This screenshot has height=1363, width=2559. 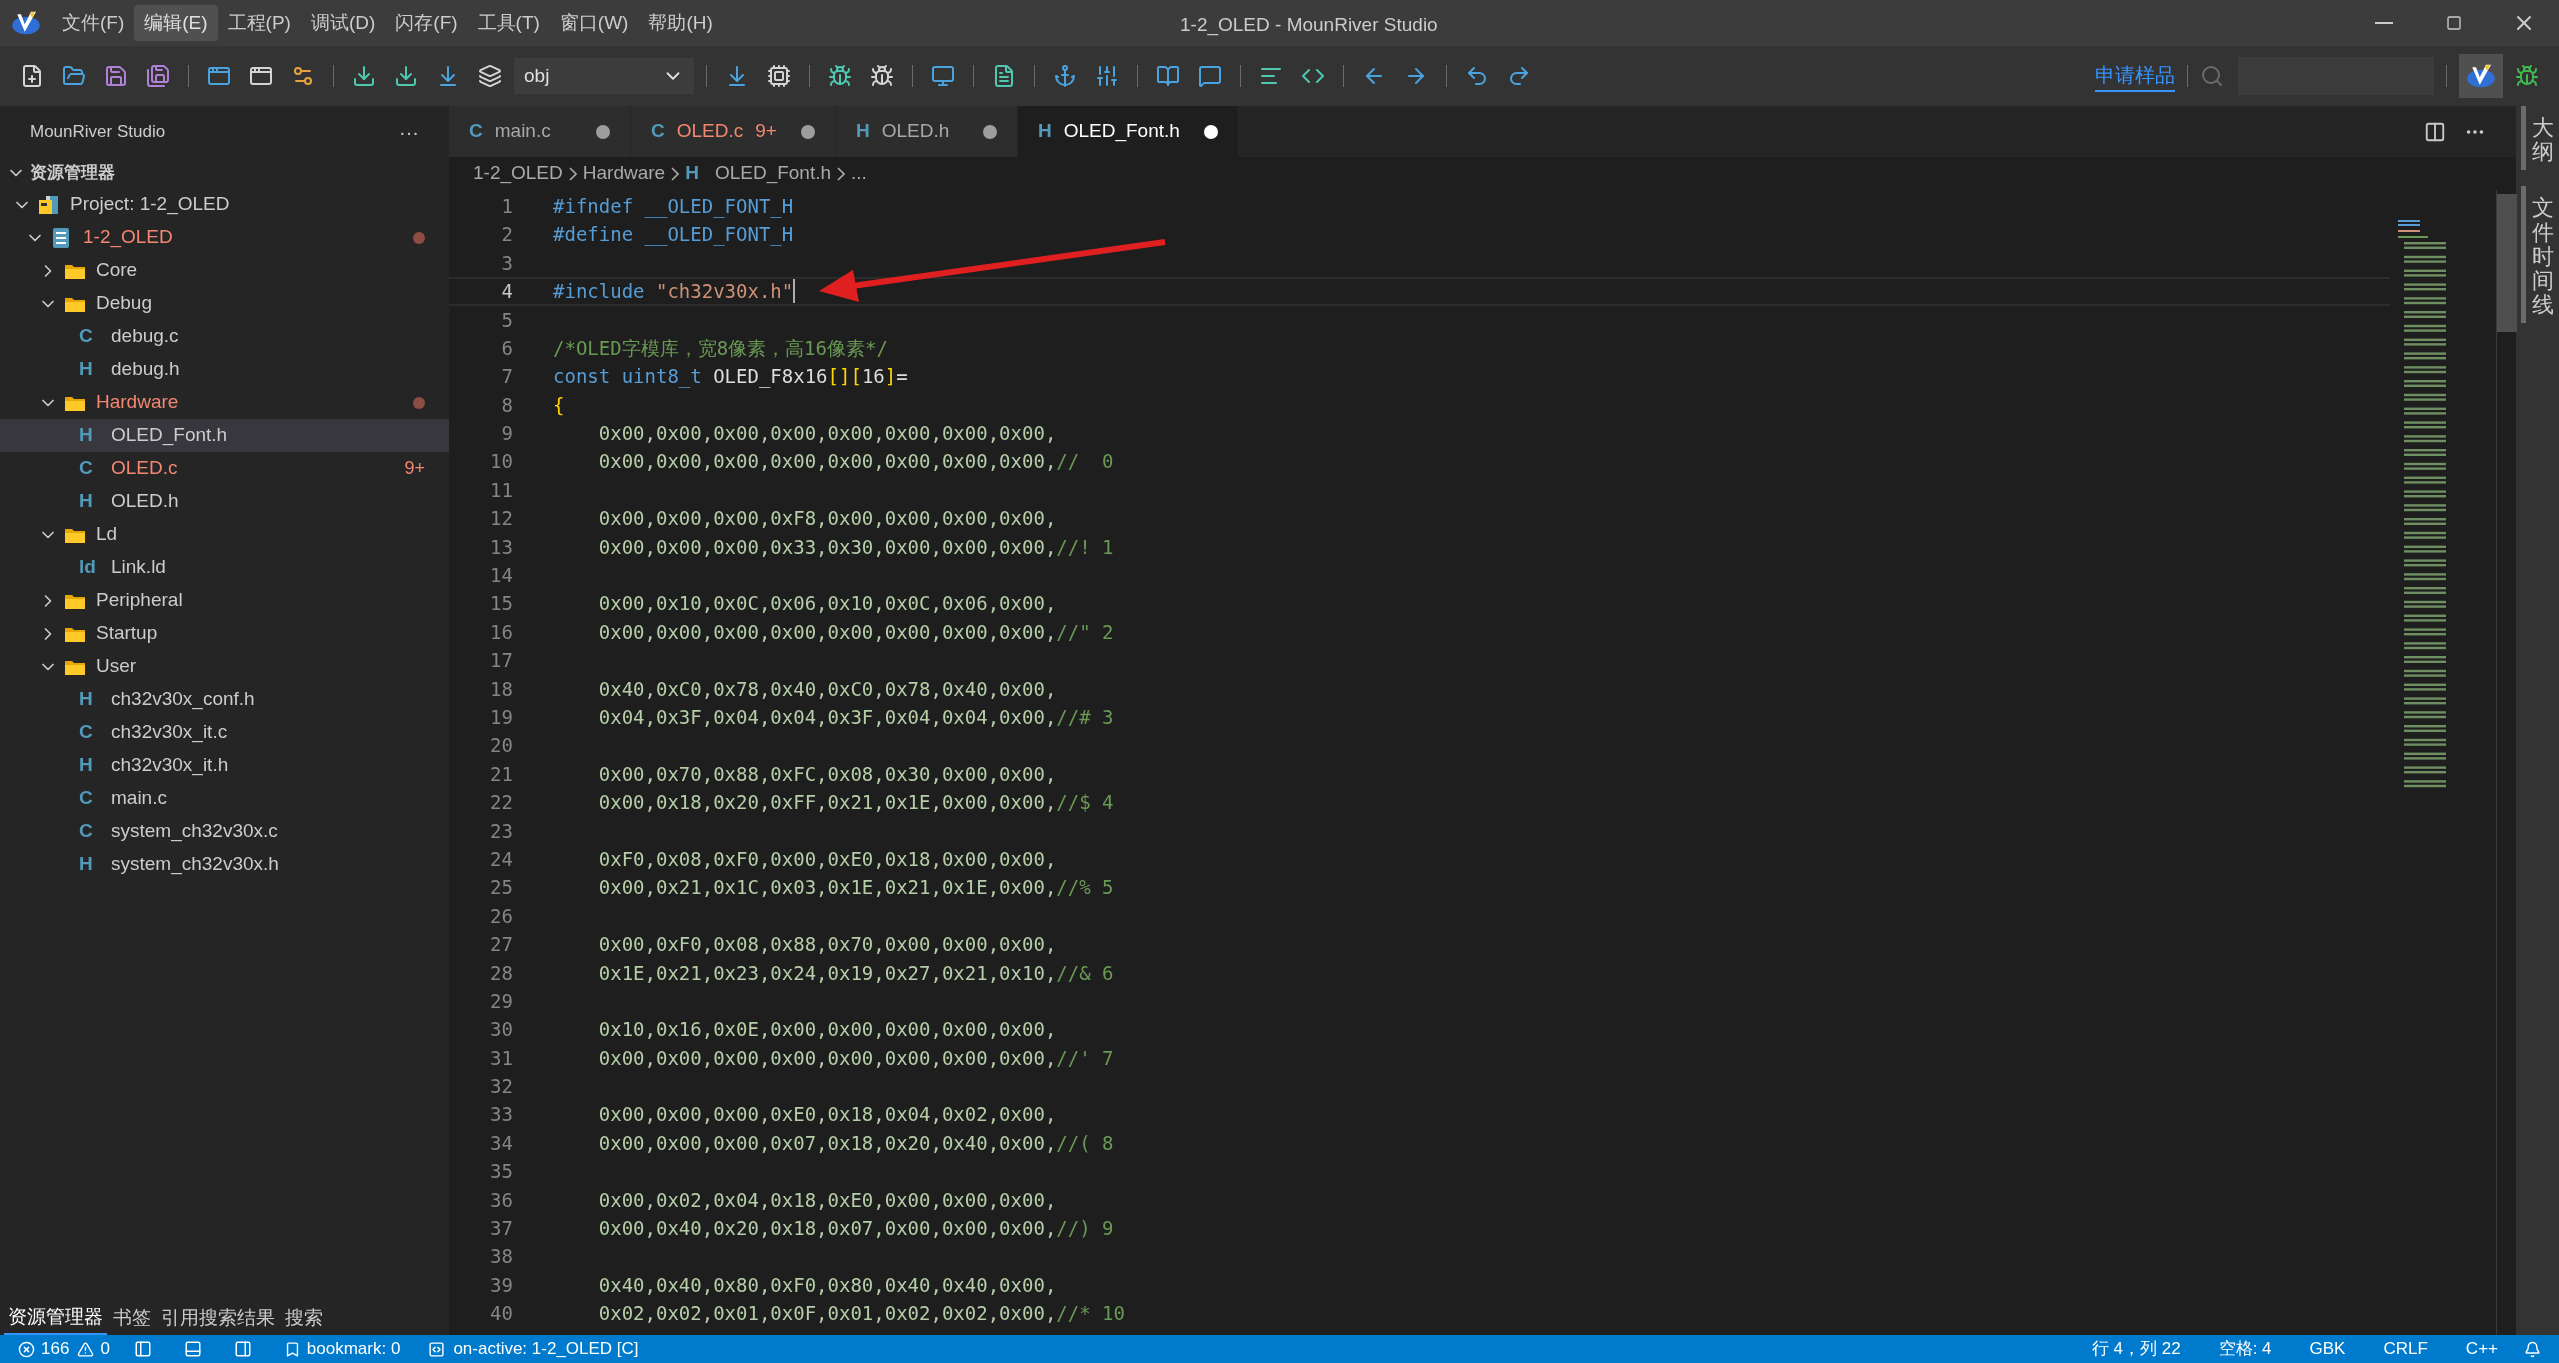 What do you see at coordinates (26, 1349) in the screenshot?
I see `error-icon` at bounding box center [26, 1349].